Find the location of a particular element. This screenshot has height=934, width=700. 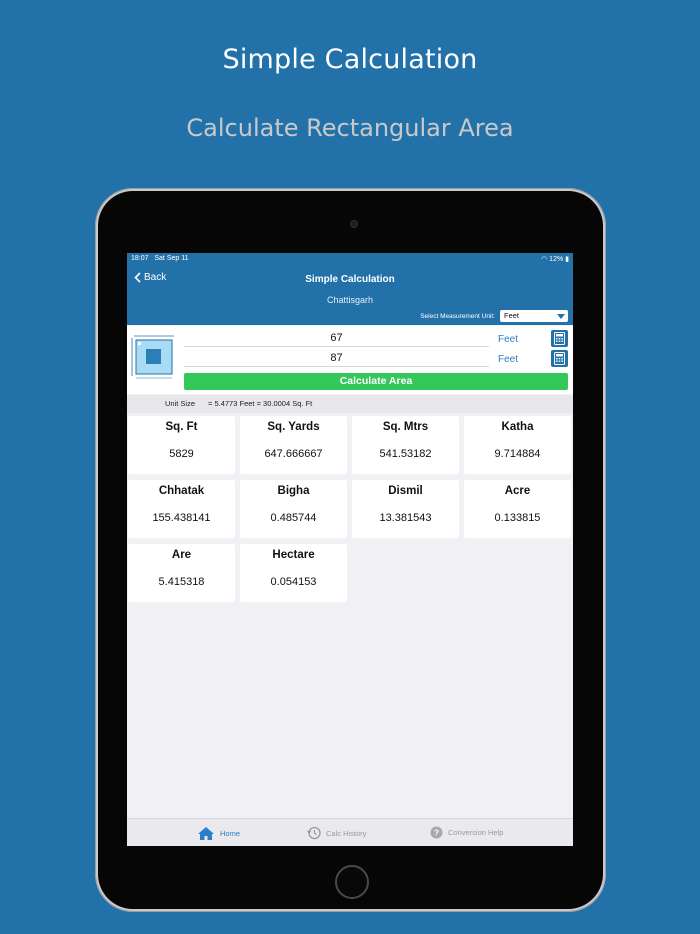

input-panel: 67 87 Feet Feet Calculate Area is located at coordinates (350, 360).